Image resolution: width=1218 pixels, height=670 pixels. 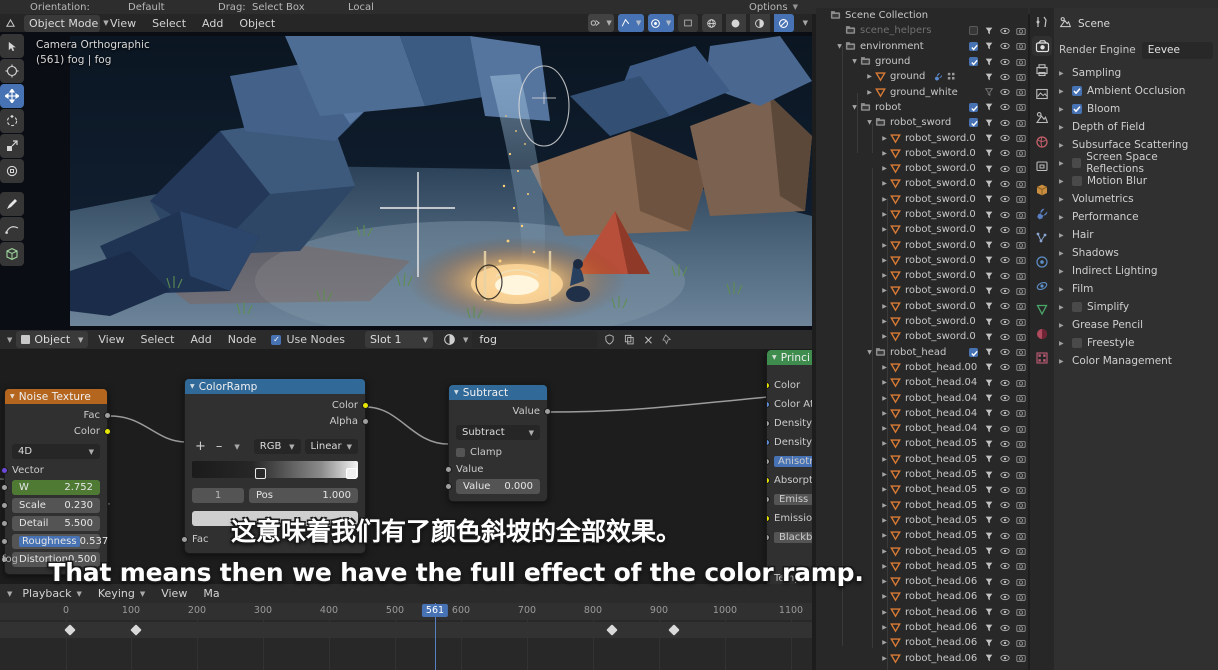 What do you see at coordinates (687, 23) in the screenshot?
I see `xray-toggle` at bounding box center [687, 23].